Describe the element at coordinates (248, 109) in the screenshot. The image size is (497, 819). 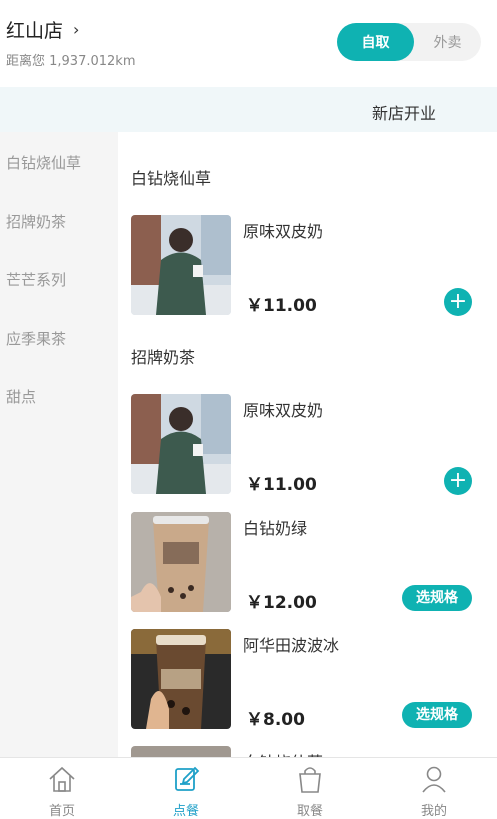
I see `announcement-banner: 新店开业` at that location.